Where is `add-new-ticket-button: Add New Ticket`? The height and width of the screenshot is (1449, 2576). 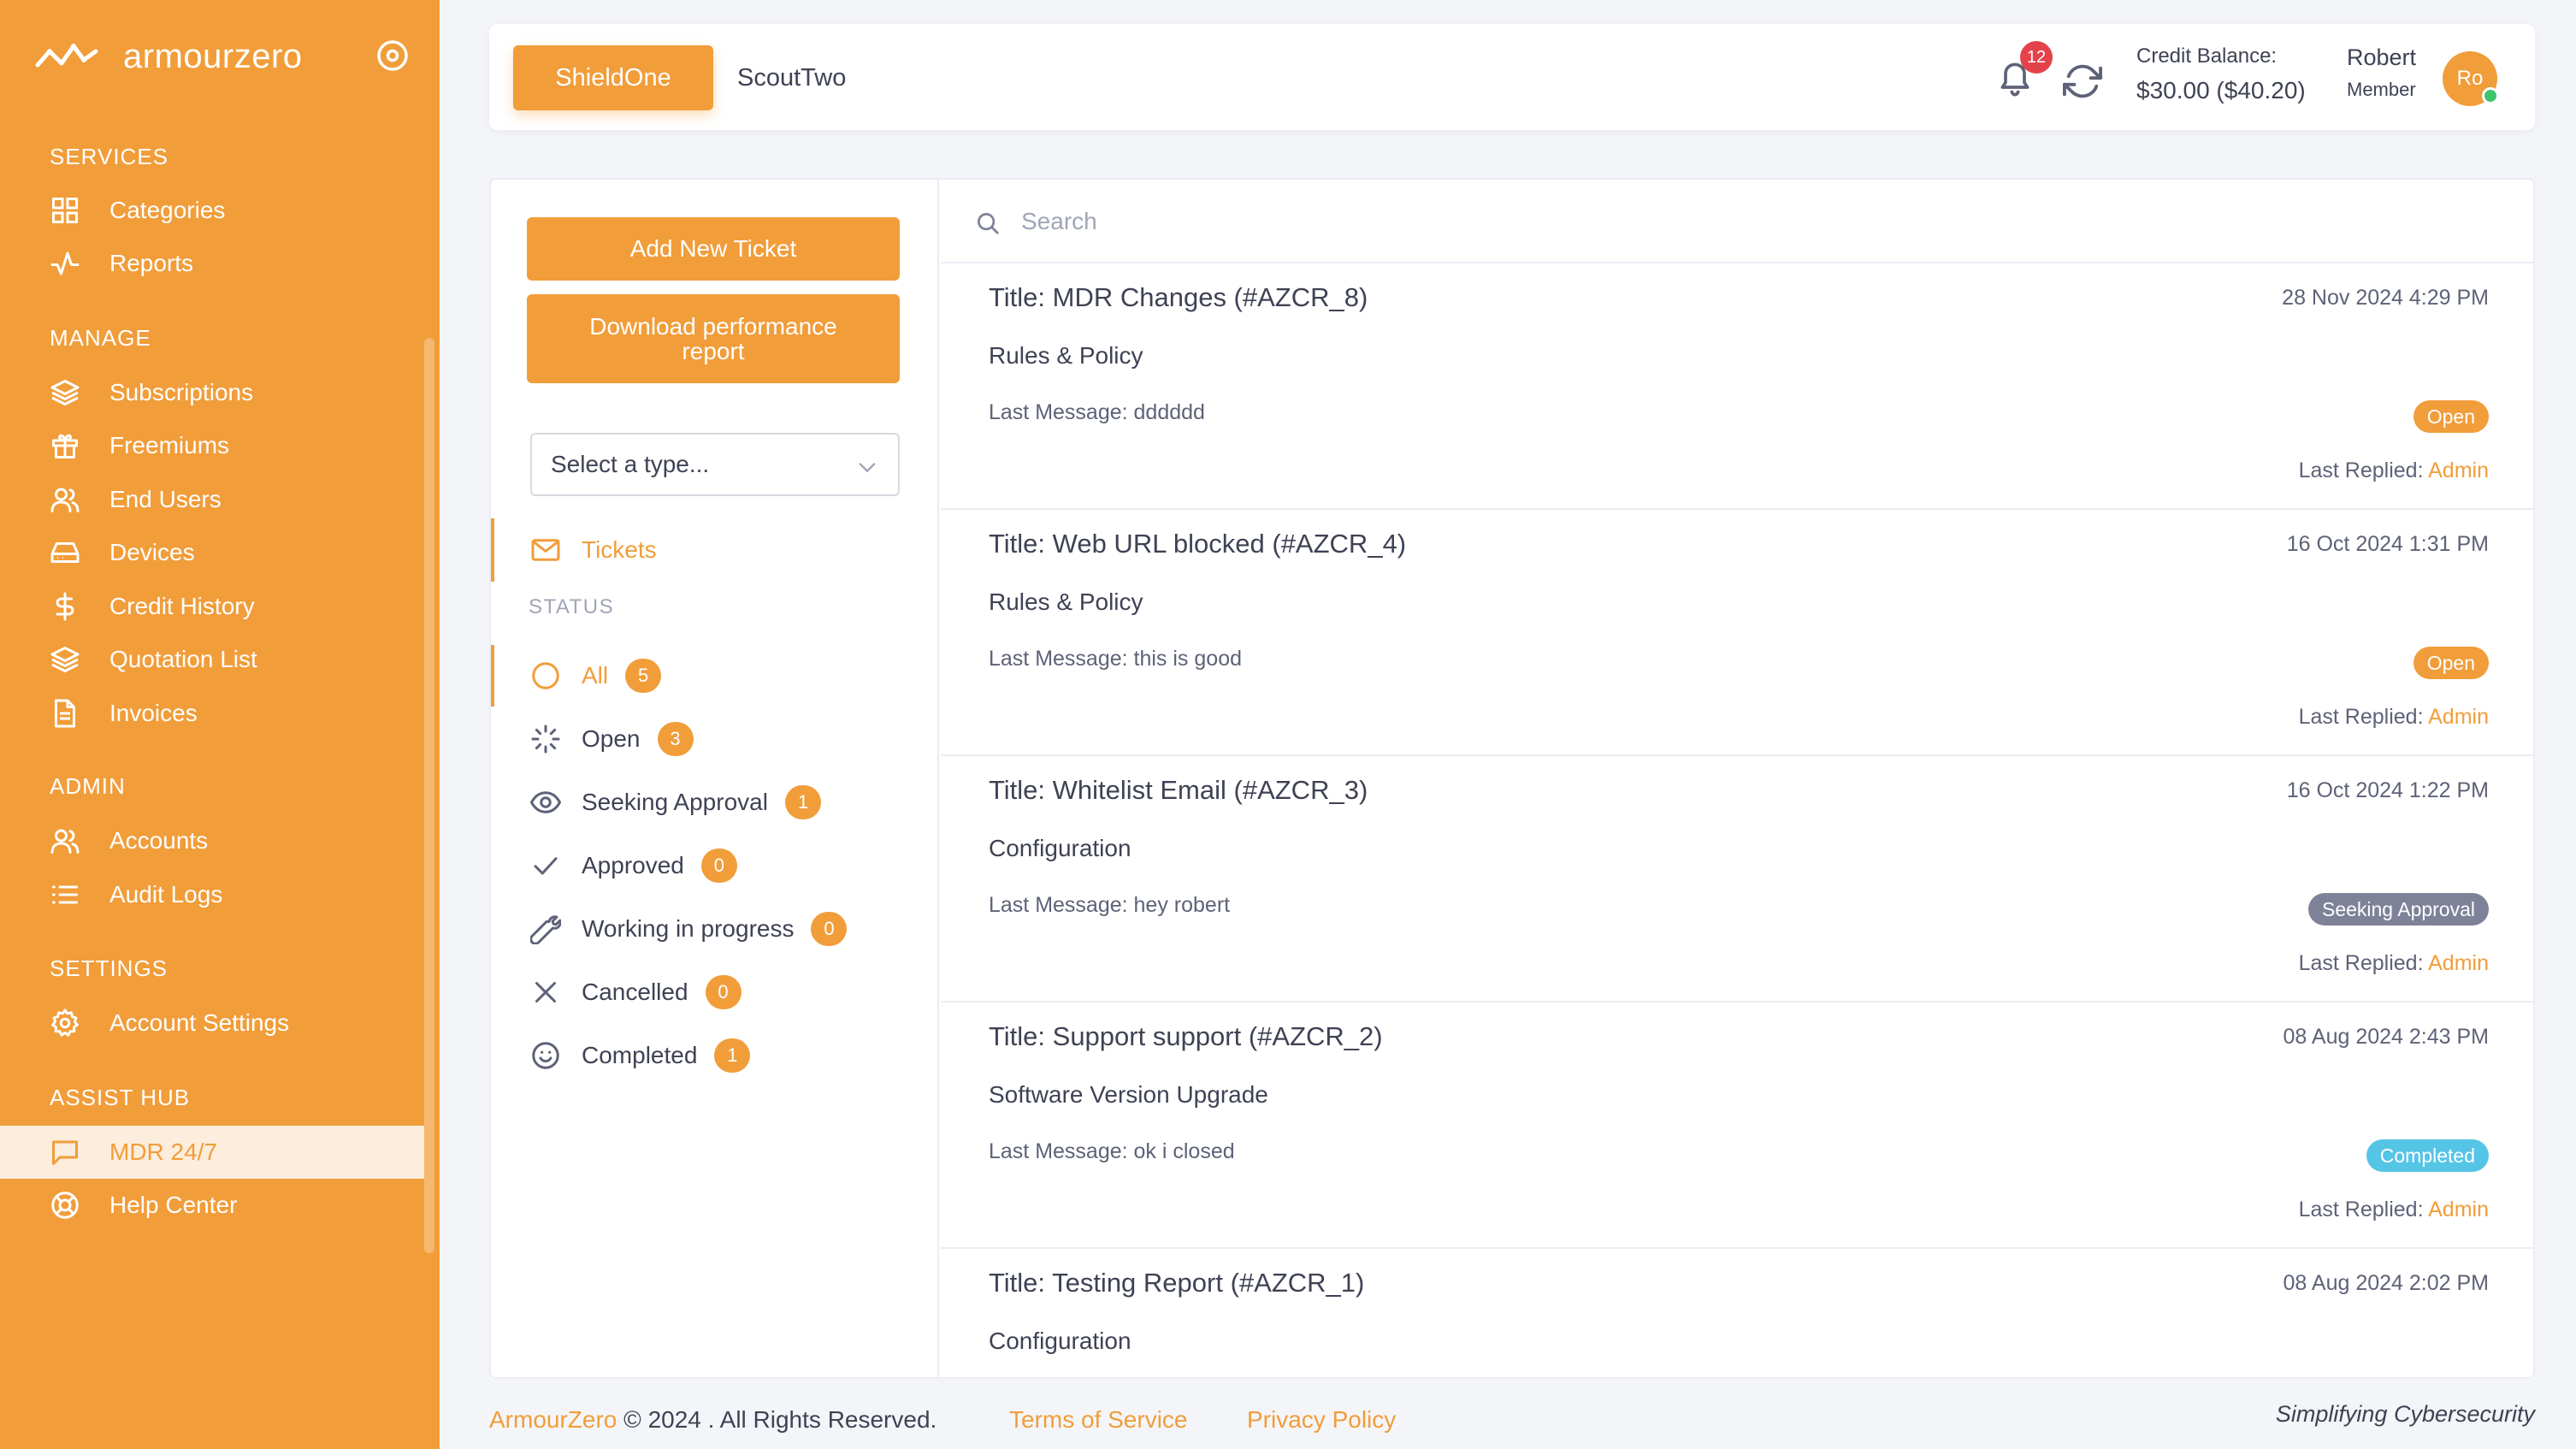
add-new-ticket-button: Add New Ticket is located at coordinates (713, 249).